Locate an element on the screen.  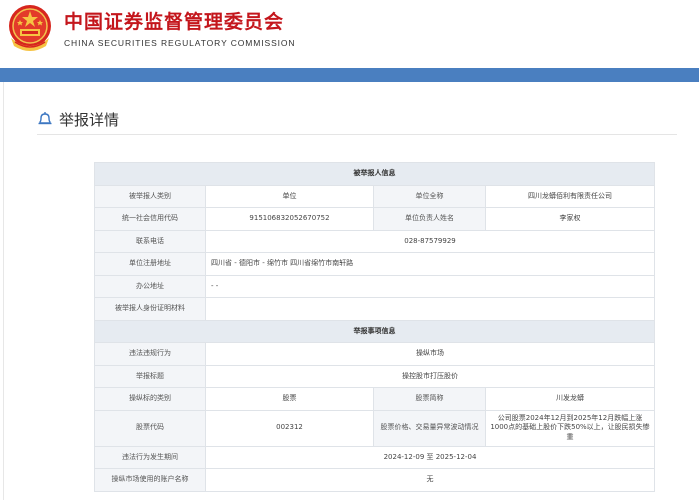
section-title: 举报事项信息 is located at coordinates (374, 331).